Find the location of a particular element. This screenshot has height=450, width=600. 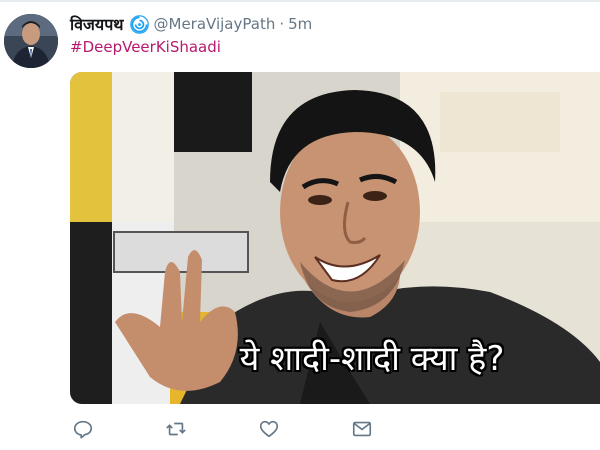

tweet-timestamp: 5m is located at coordinates (300, 24).